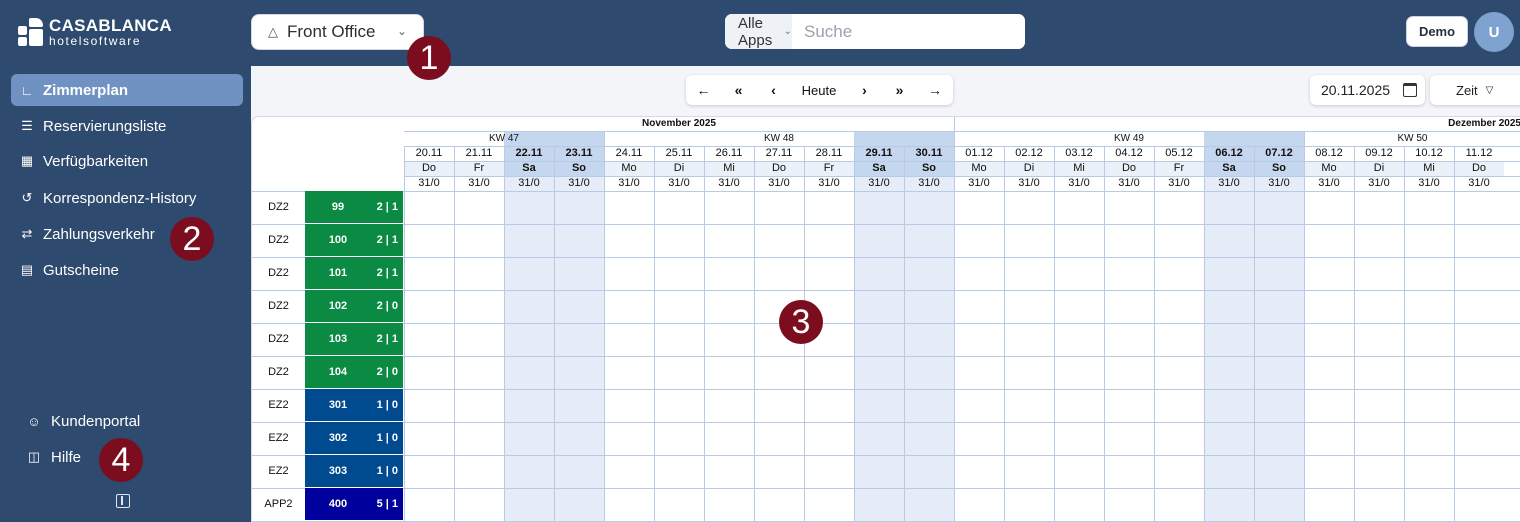 This screenshot has width=1520, height=522. What do you see at coordinates (337, 32) in the screenshot?
I see `module-switcher-button: △ Front Office ⌄` at bounding box center [337, 32].